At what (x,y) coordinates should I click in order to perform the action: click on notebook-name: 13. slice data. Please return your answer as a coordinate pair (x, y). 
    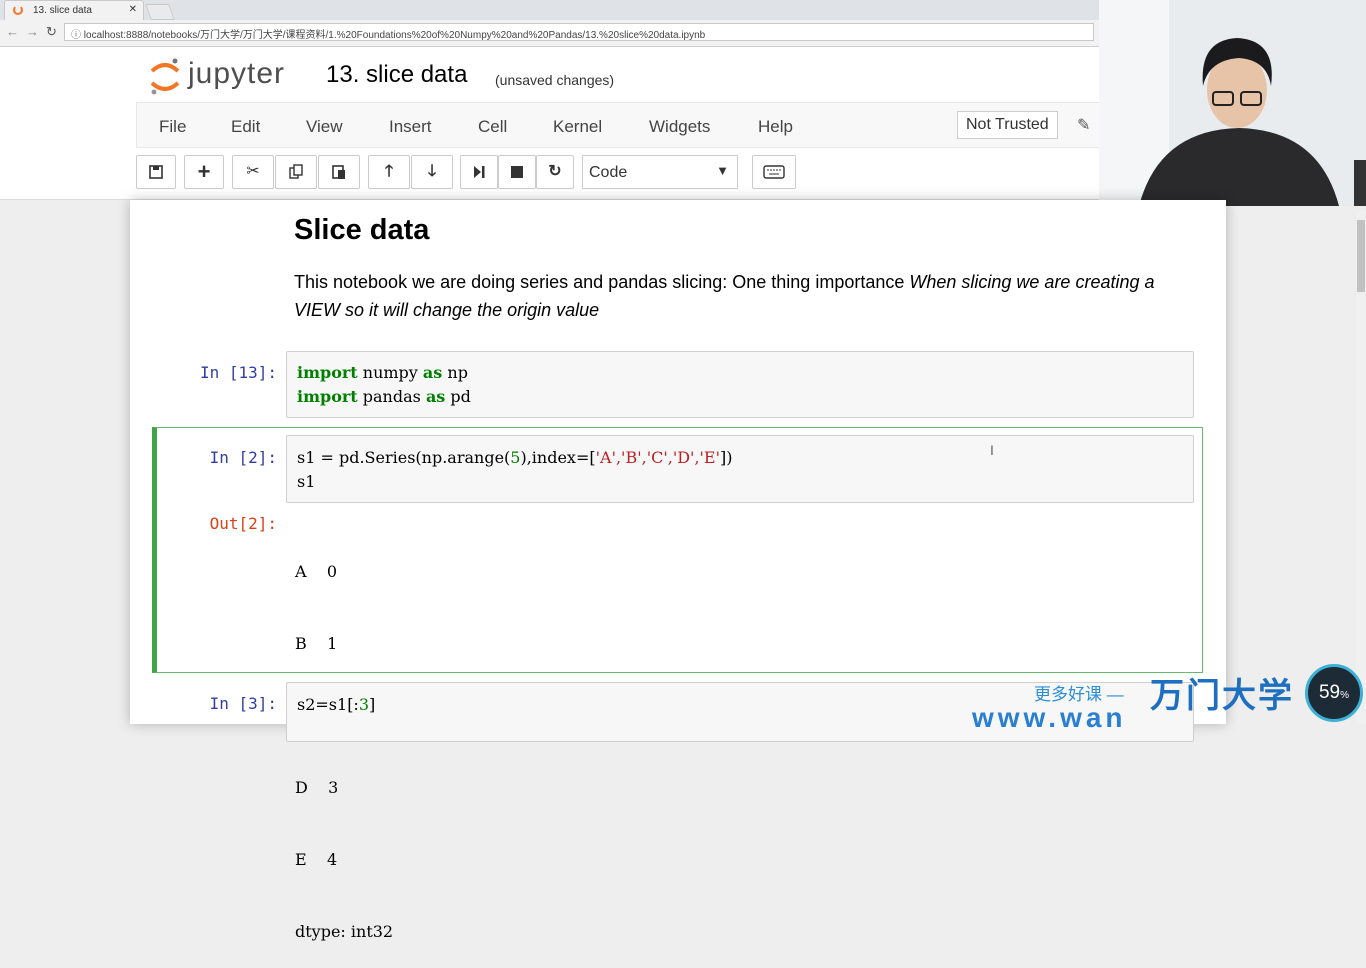
    Looking at the image, I should click on (396, 75).